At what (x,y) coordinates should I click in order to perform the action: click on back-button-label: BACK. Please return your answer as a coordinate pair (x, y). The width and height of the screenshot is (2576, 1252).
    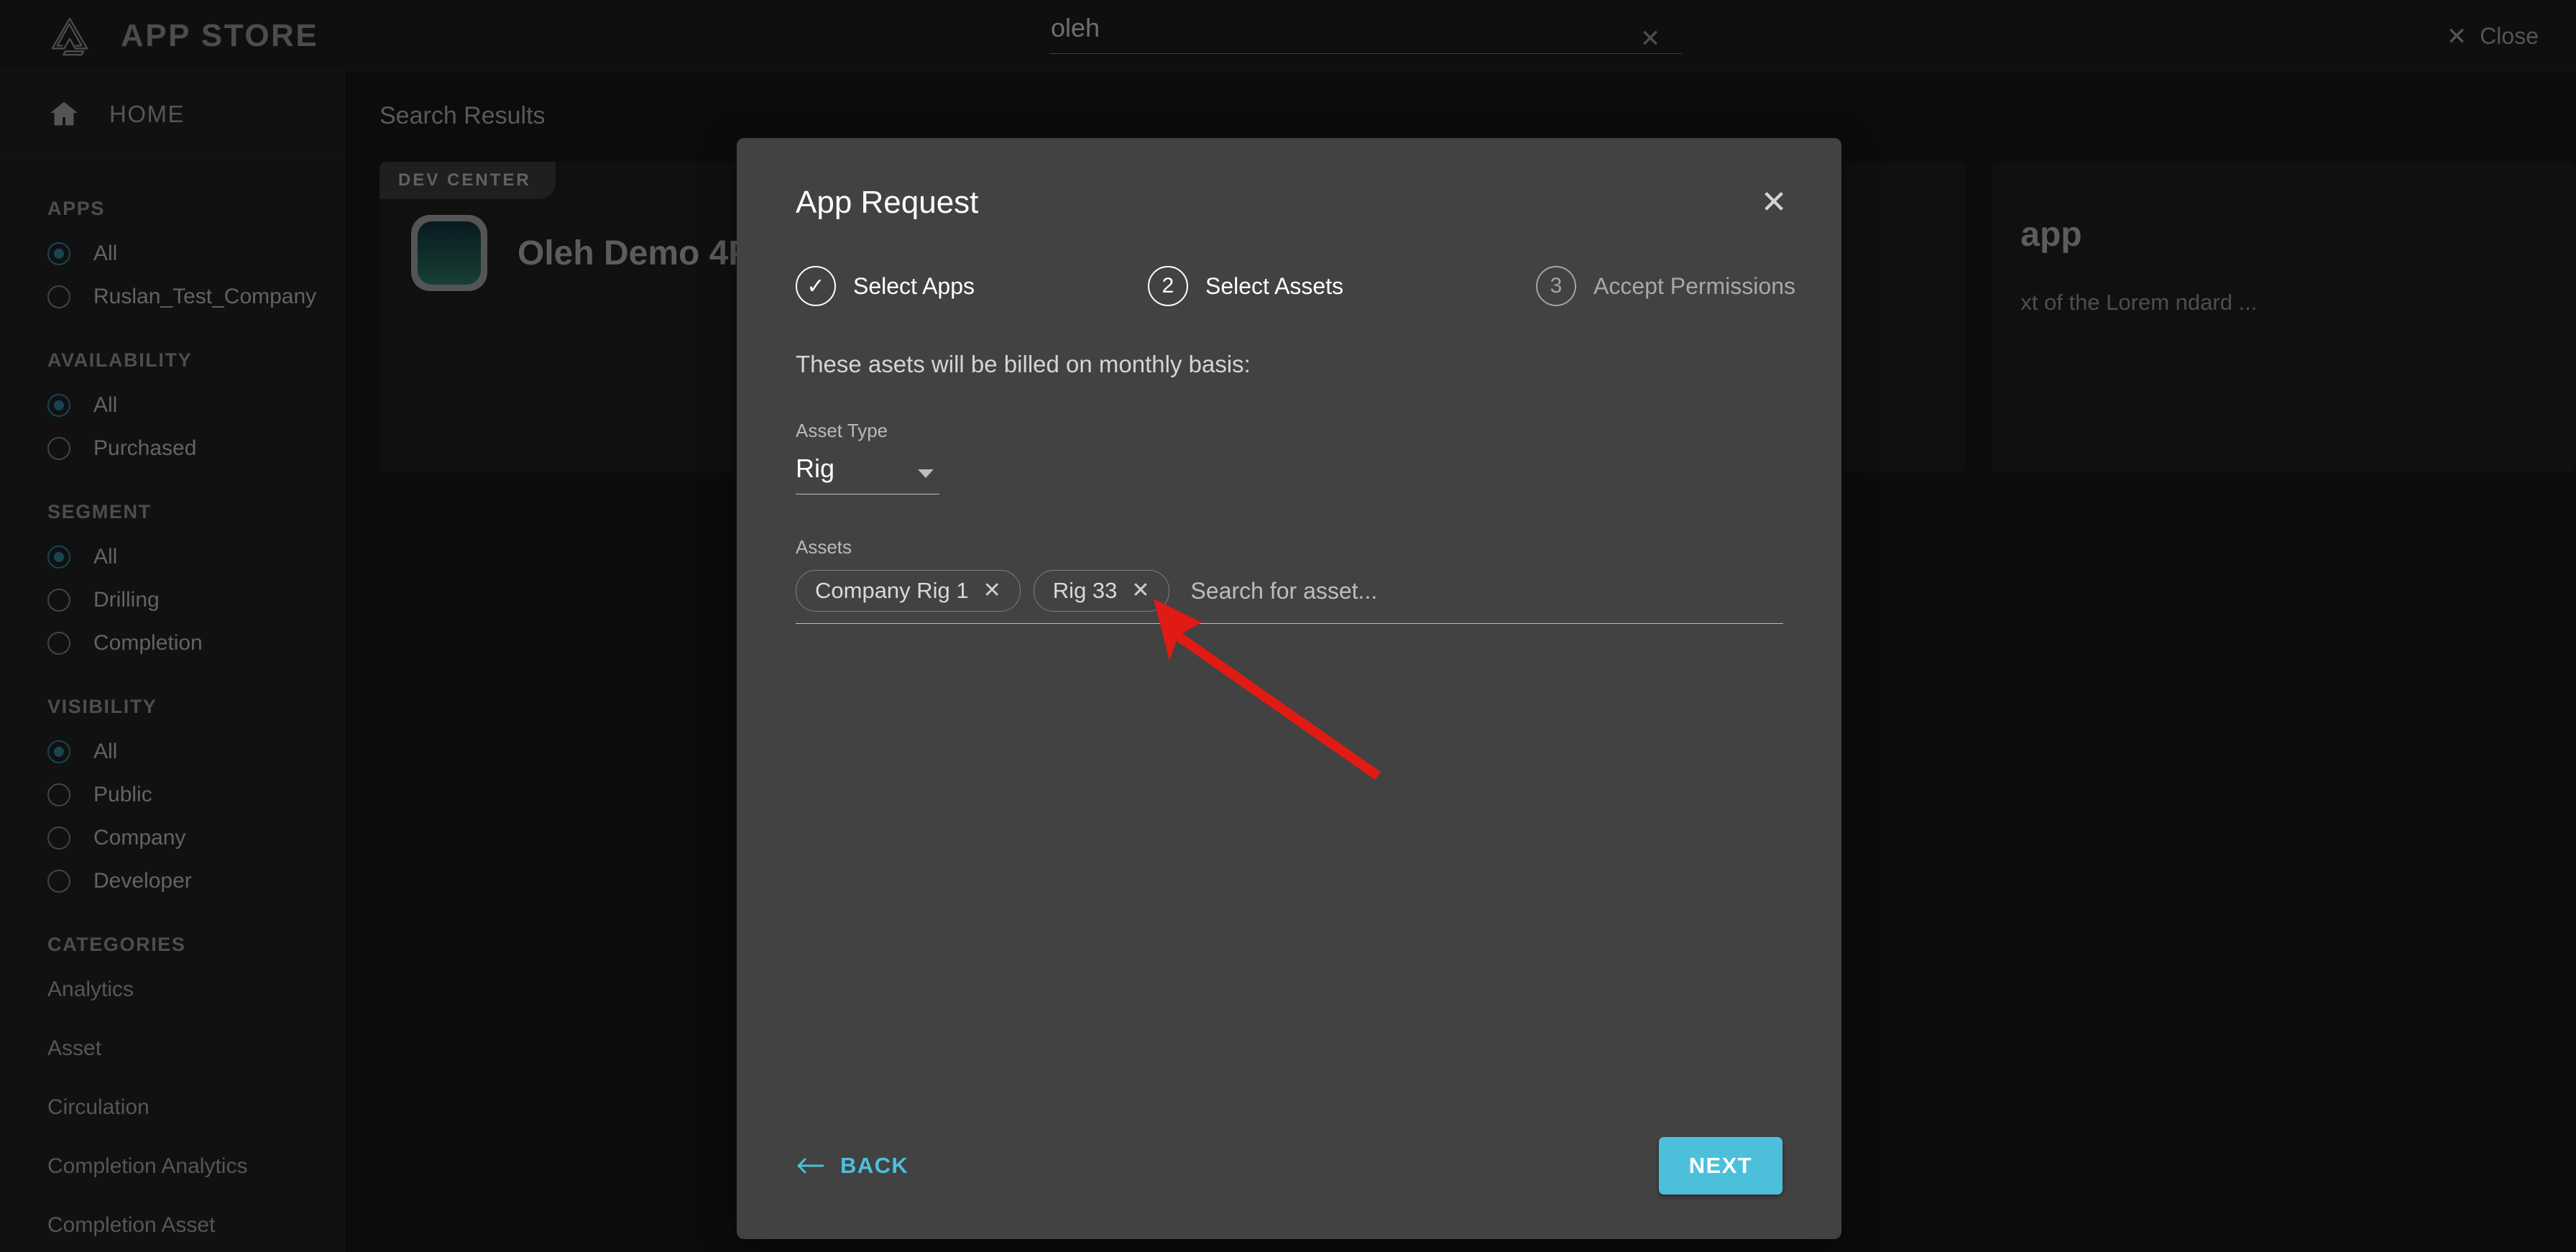
    Looking at the image, I should click on (874, 1165).